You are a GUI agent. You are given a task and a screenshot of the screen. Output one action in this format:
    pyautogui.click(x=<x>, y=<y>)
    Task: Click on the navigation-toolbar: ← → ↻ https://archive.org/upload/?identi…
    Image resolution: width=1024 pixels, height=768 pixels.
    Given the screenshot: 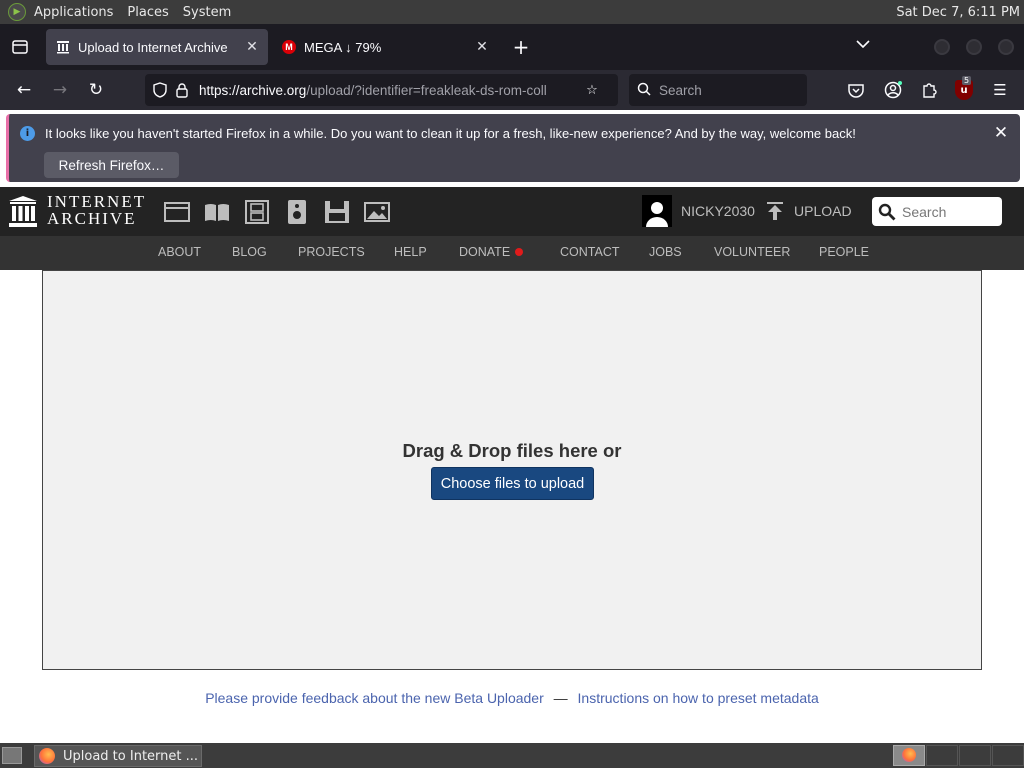 What is the action you would take?
    pyautogui.click(x=512, y=90)
    